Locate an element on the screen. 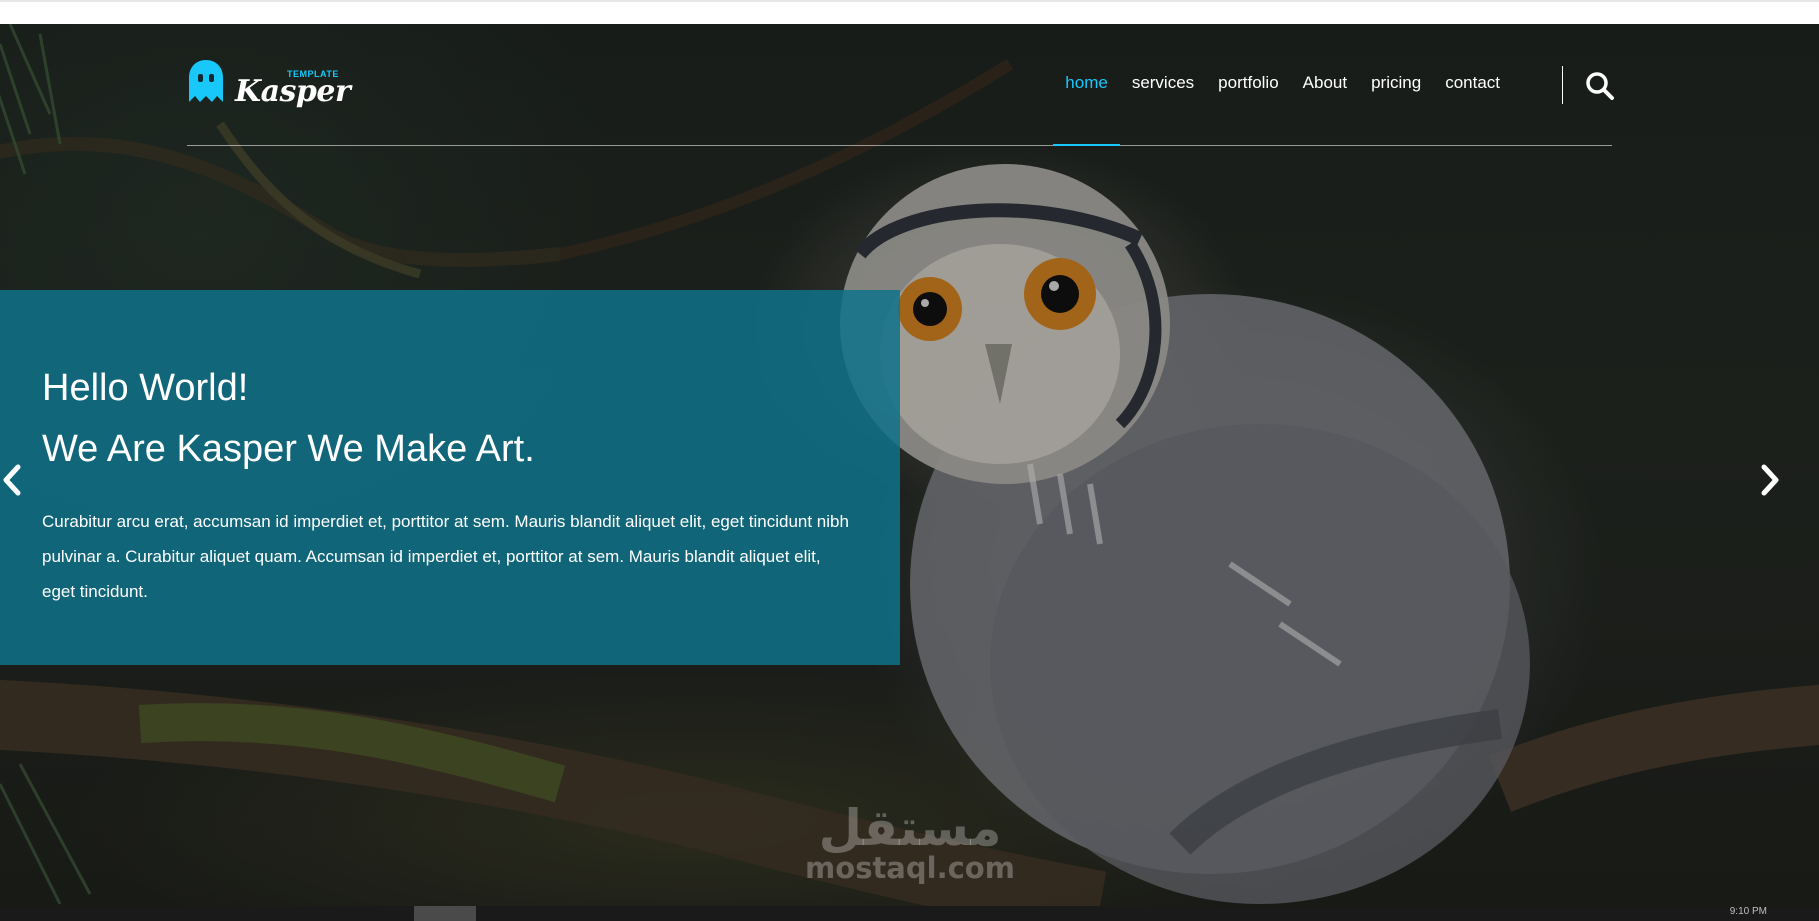 The width and height of the screenshot is (1819, 921). logo: TEMPLATE Kasper is located at coordinates (272, 83).